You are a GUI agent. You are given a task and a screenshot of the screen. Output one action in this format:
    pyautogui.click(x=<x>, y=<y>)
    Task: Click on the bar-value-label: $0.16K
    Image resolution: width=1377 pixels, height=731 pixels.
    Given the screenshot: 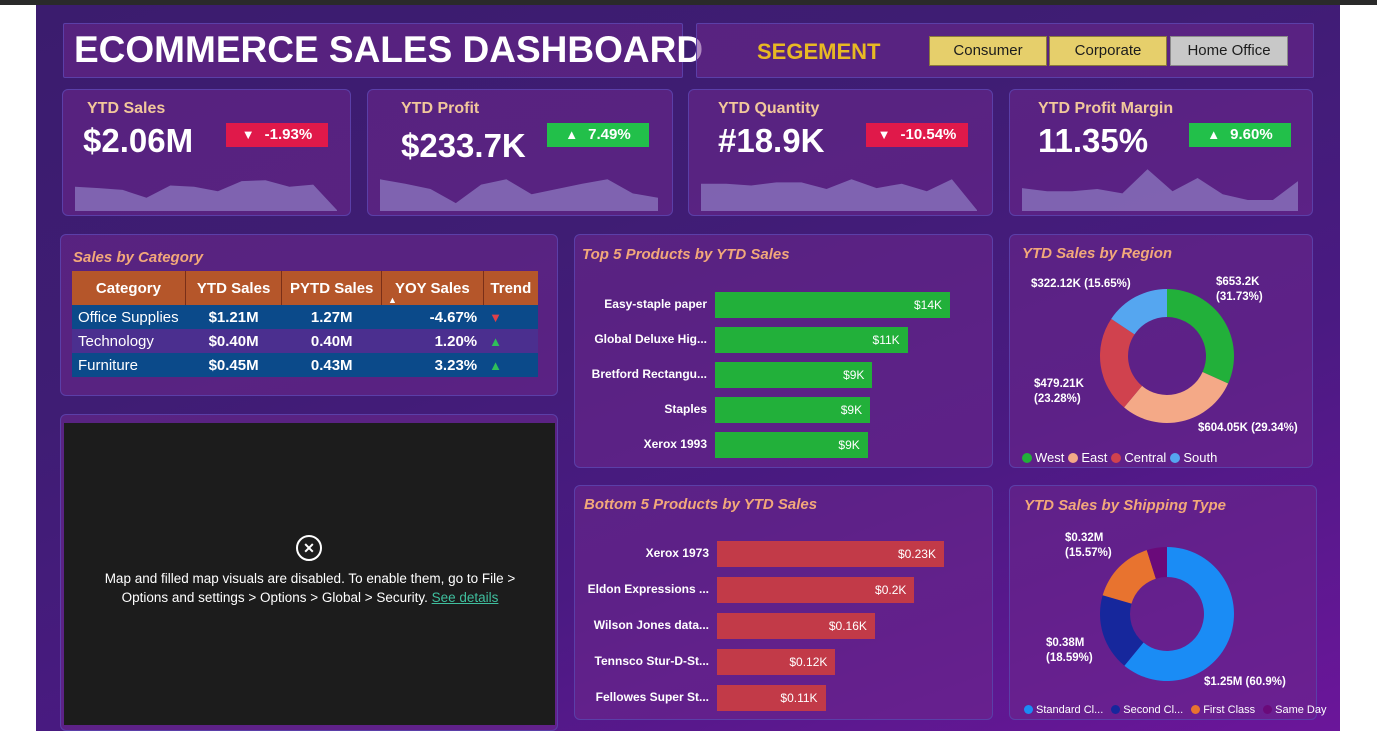 What is the action you would take?
    pyautogui.click(x=847, y=626)
    